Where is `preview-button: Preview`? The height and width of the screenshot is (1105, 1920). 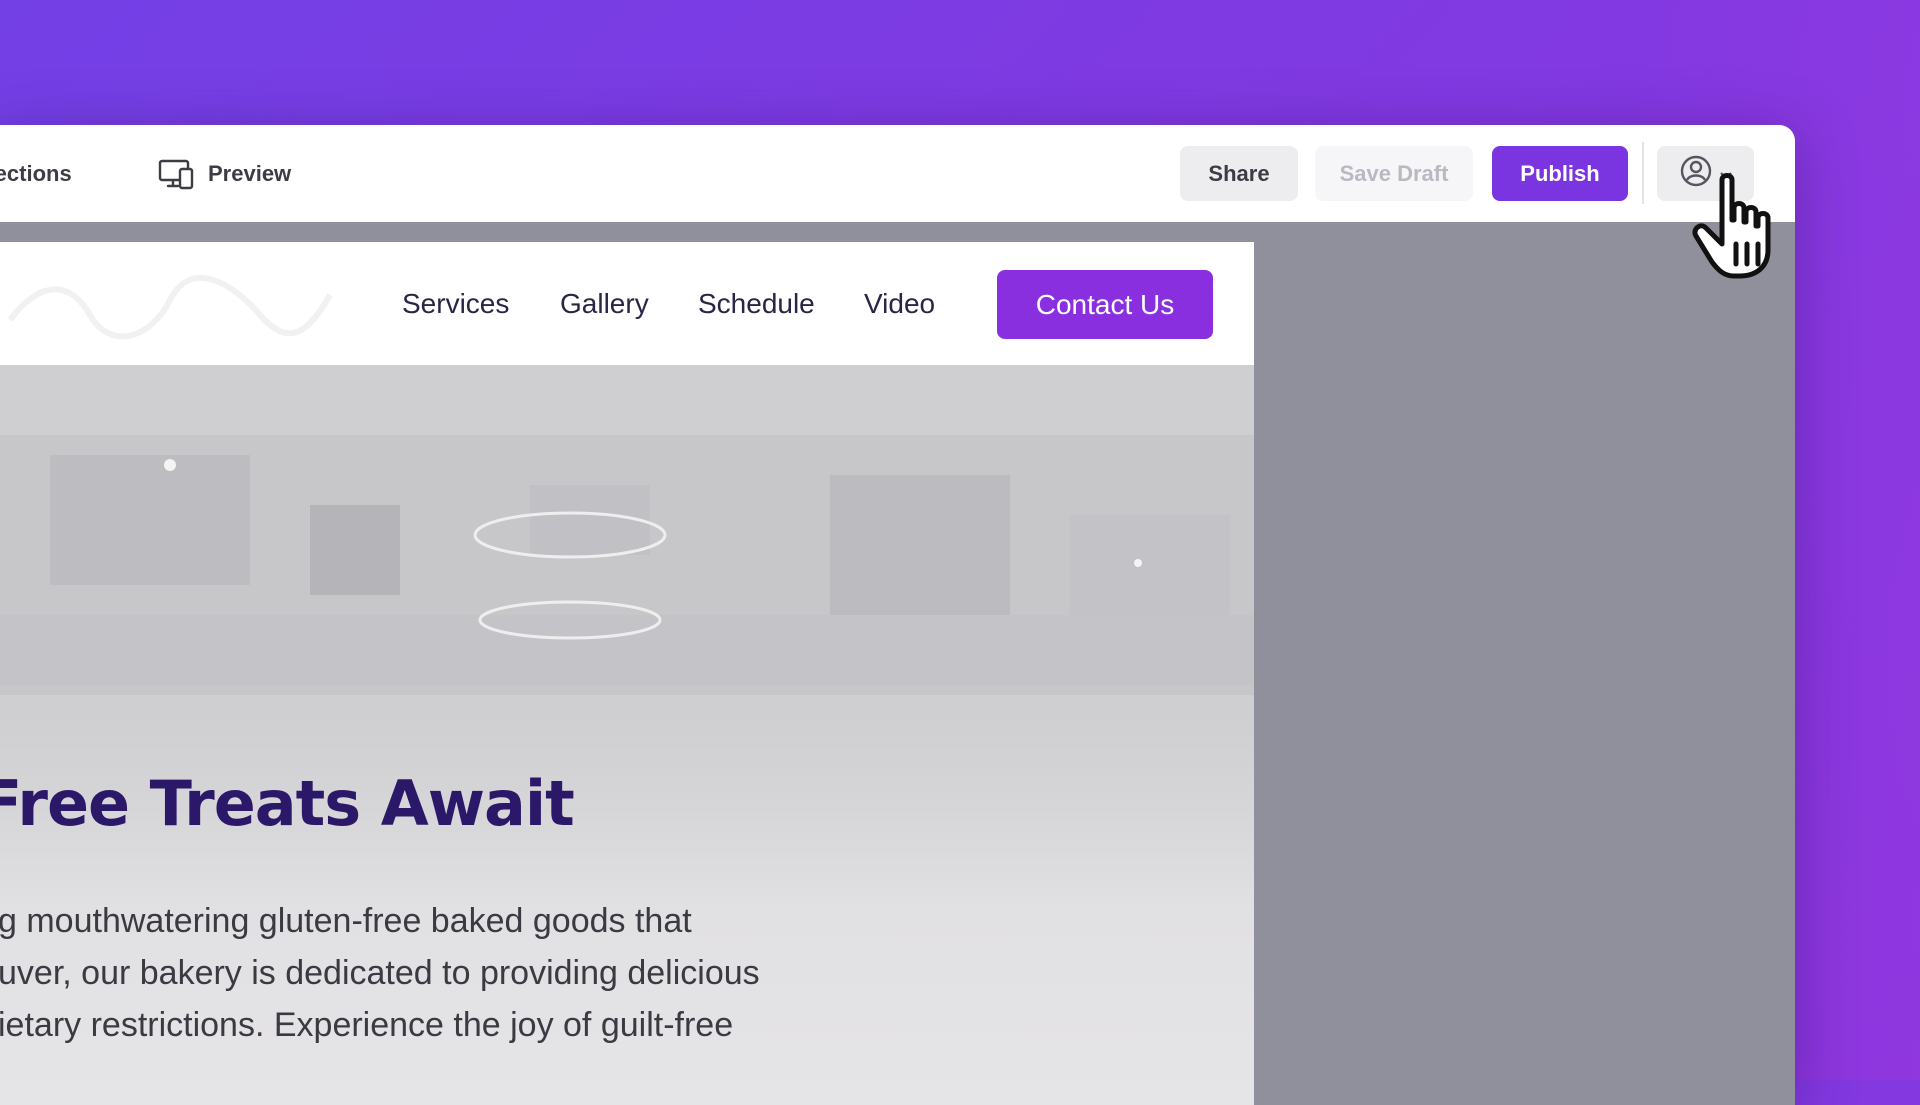
preview-button: Preview is located at coordinates (224, 173).